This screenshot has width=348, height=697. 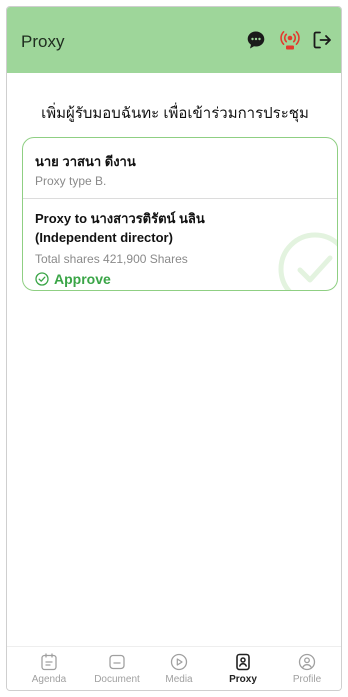 What do you see at coordinates (243, 662) in the screenshot?
I see `proxy-icon` at bounding box center [243, 662].